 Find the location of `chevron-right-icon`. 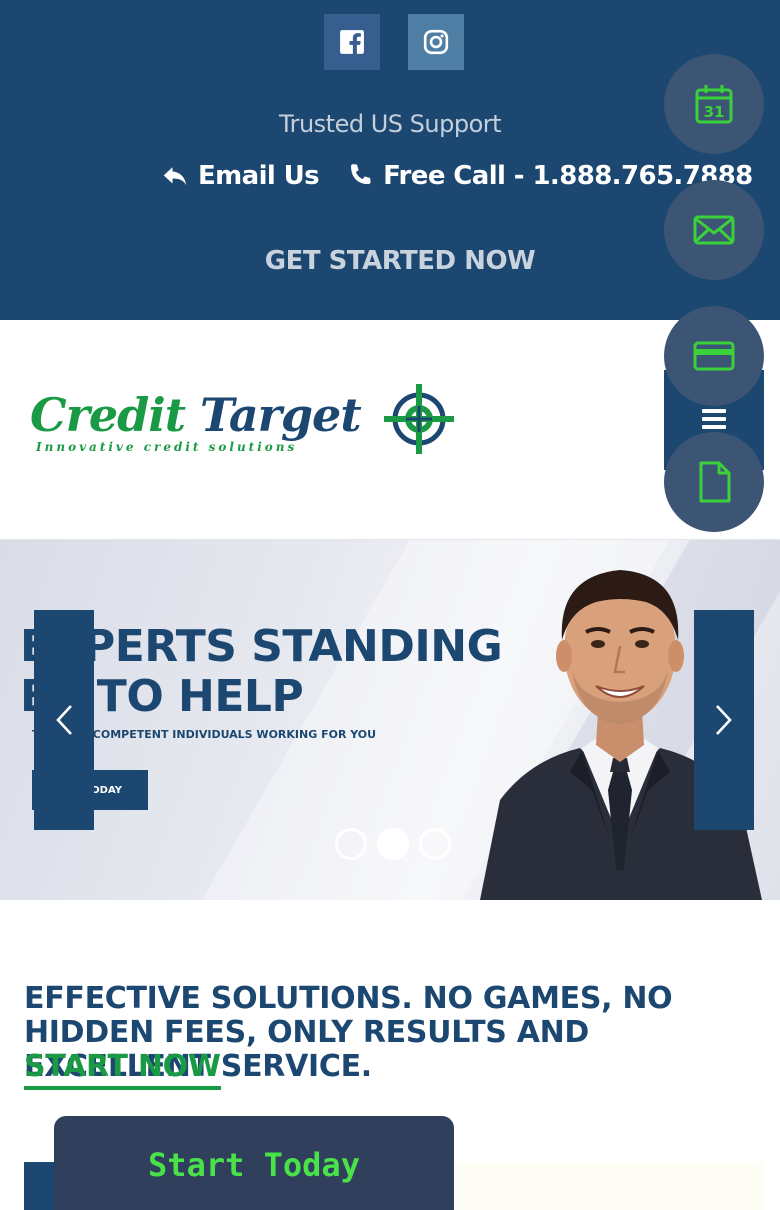

chevron-right-icon is located at coordinates (724, 720).